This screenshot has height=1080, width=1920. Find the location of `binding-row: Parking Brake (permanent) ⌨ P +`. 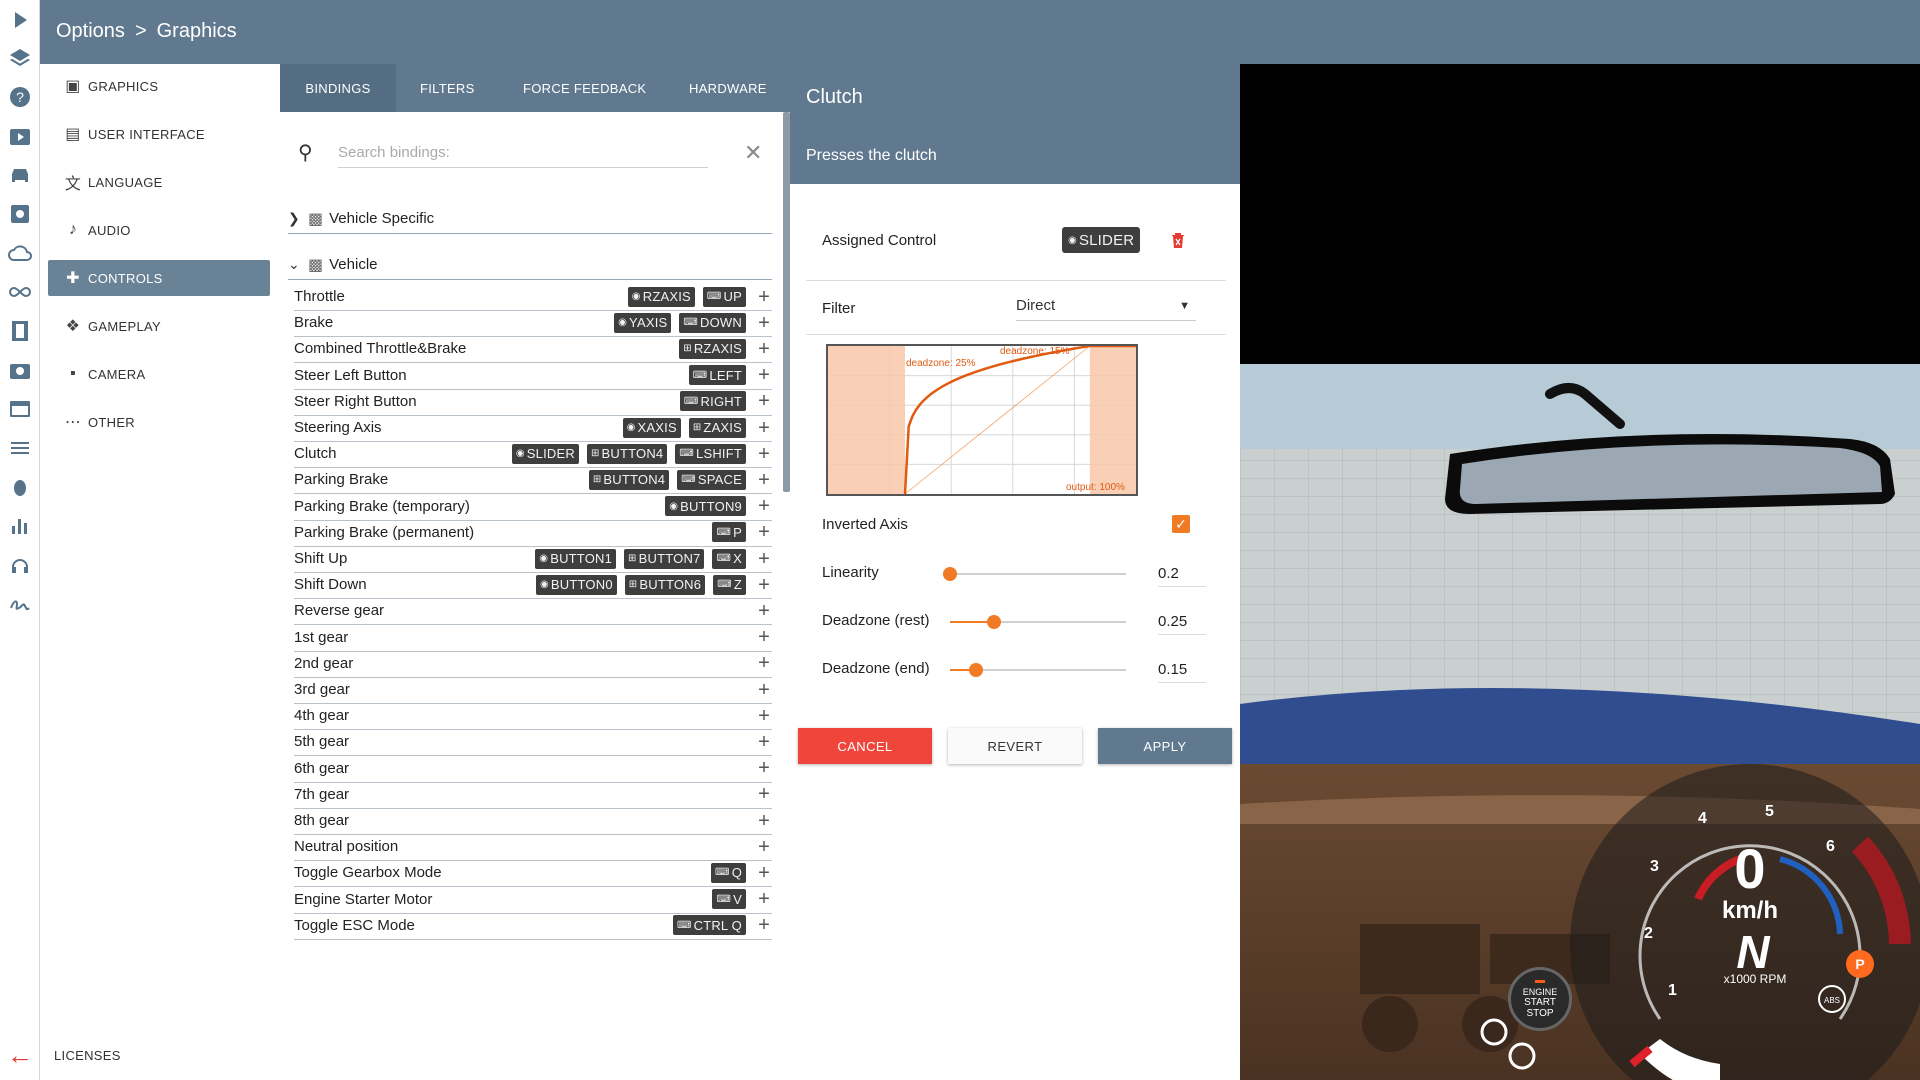

binding-row: Parking Brake (permanent) ⌨ P + is located at coordinates (533, 533).